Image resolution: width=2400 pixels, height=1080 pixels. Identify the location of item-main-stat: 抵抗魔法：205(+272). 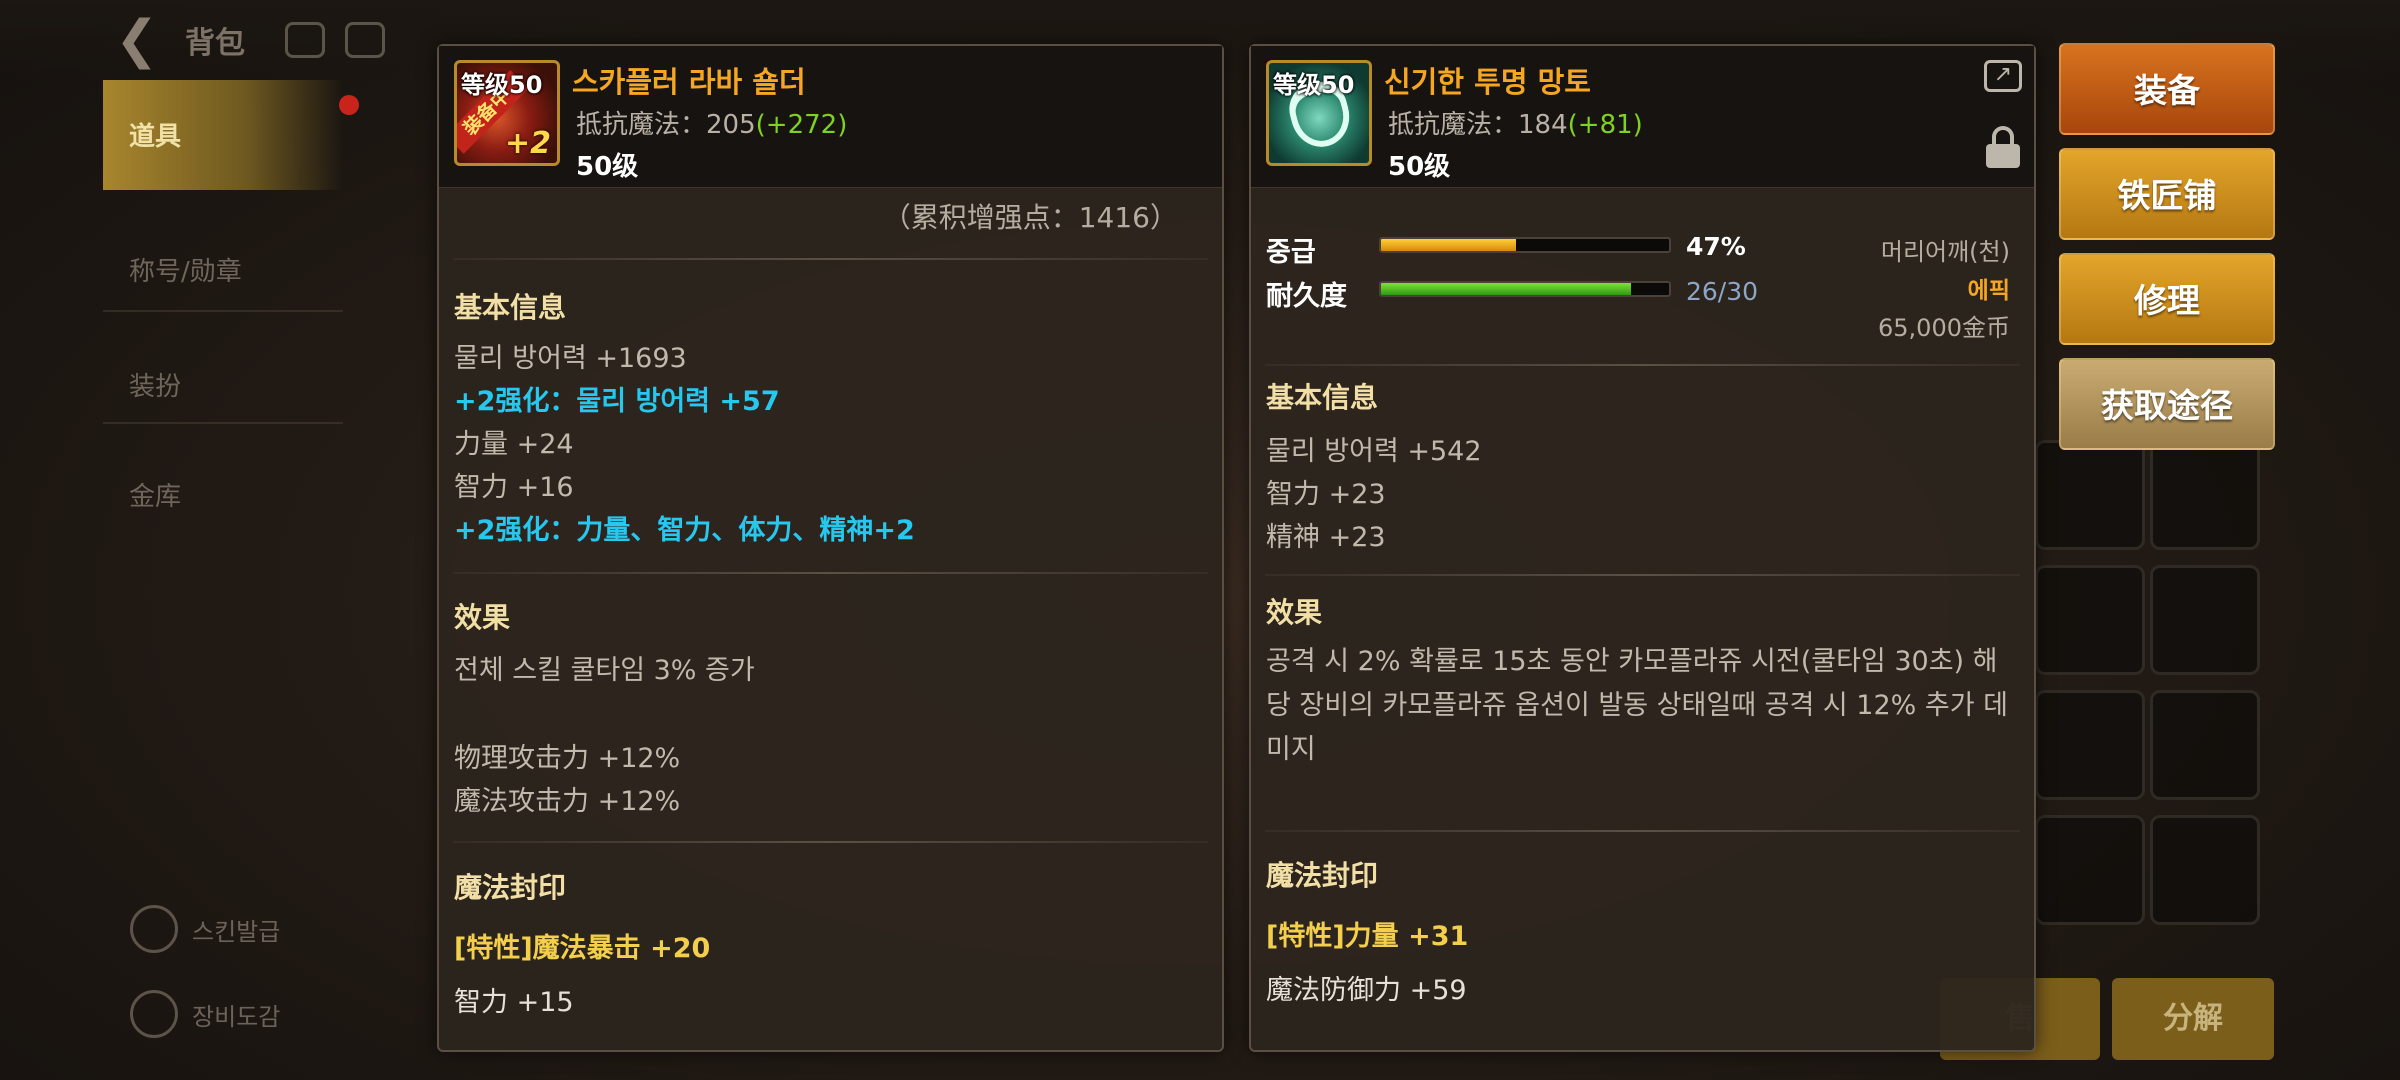
(711, 122).